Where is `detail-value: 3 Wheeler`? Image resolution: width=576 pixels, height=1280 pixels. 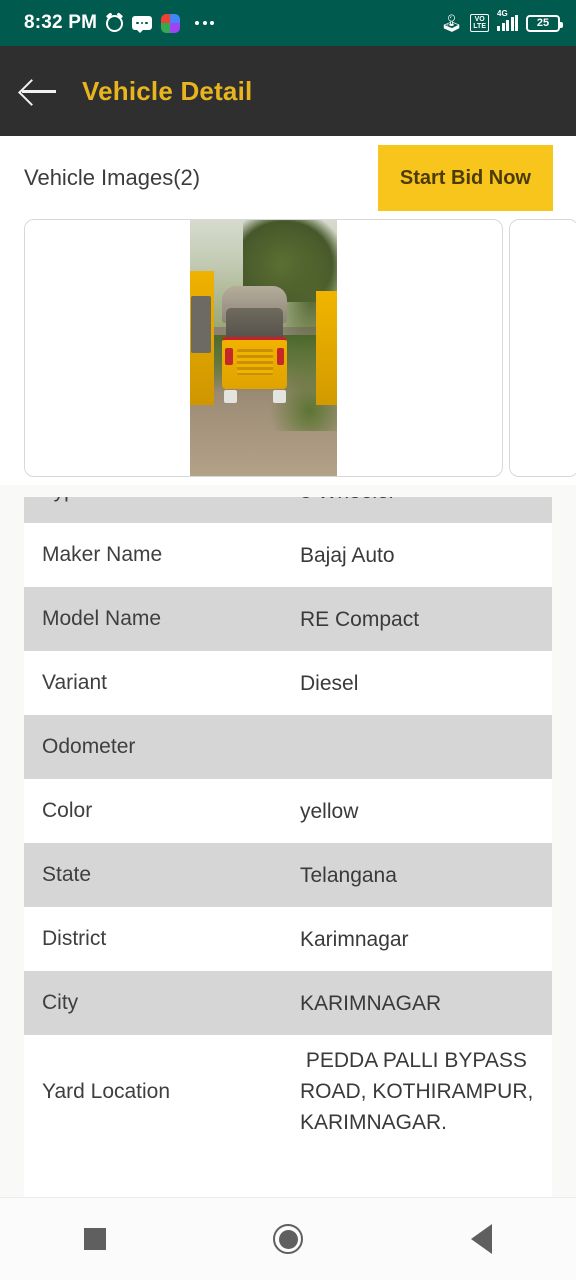 detail-value: 3 Wheeler is located at coordinates (417, 502).